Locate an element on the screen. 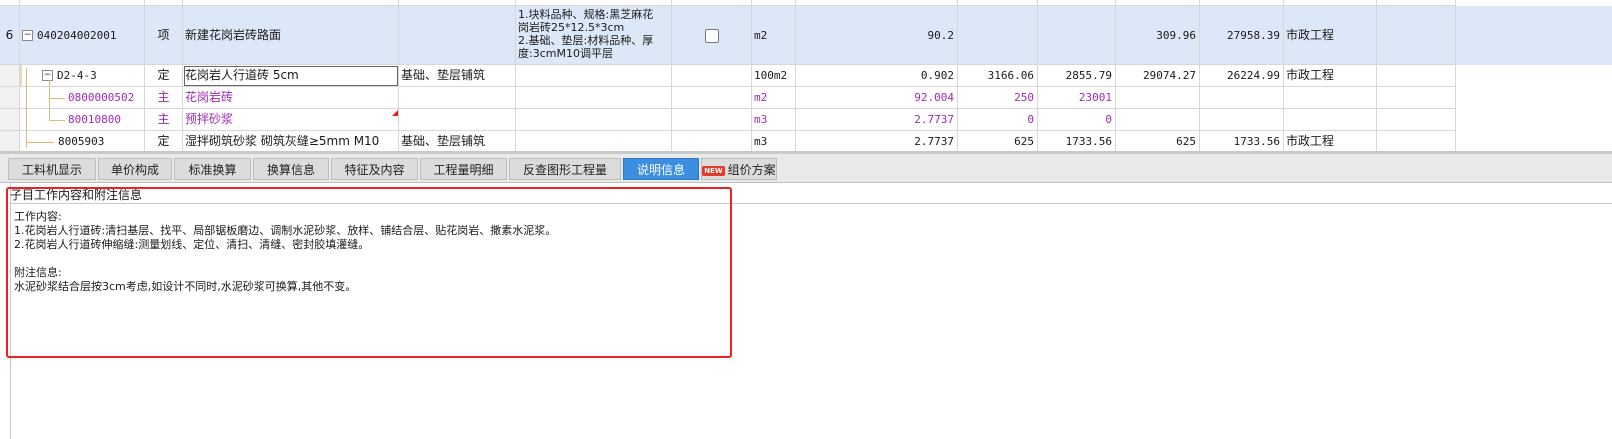 The height and width of the screenshot is (439, 1612). quantity-cell: 90.2 is located at coordinates (877, 35).